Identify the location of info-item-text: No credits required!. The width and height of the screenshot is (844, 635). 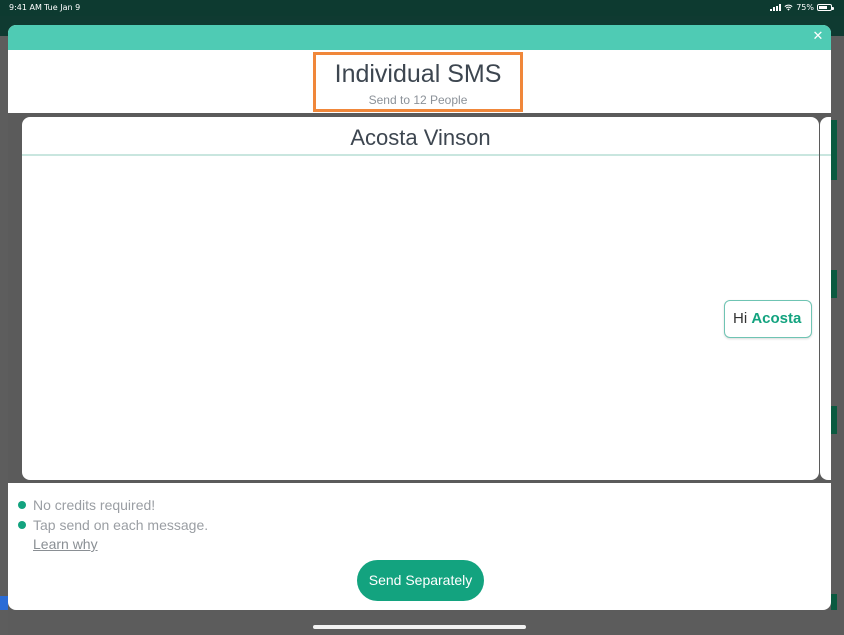
(94, 505).